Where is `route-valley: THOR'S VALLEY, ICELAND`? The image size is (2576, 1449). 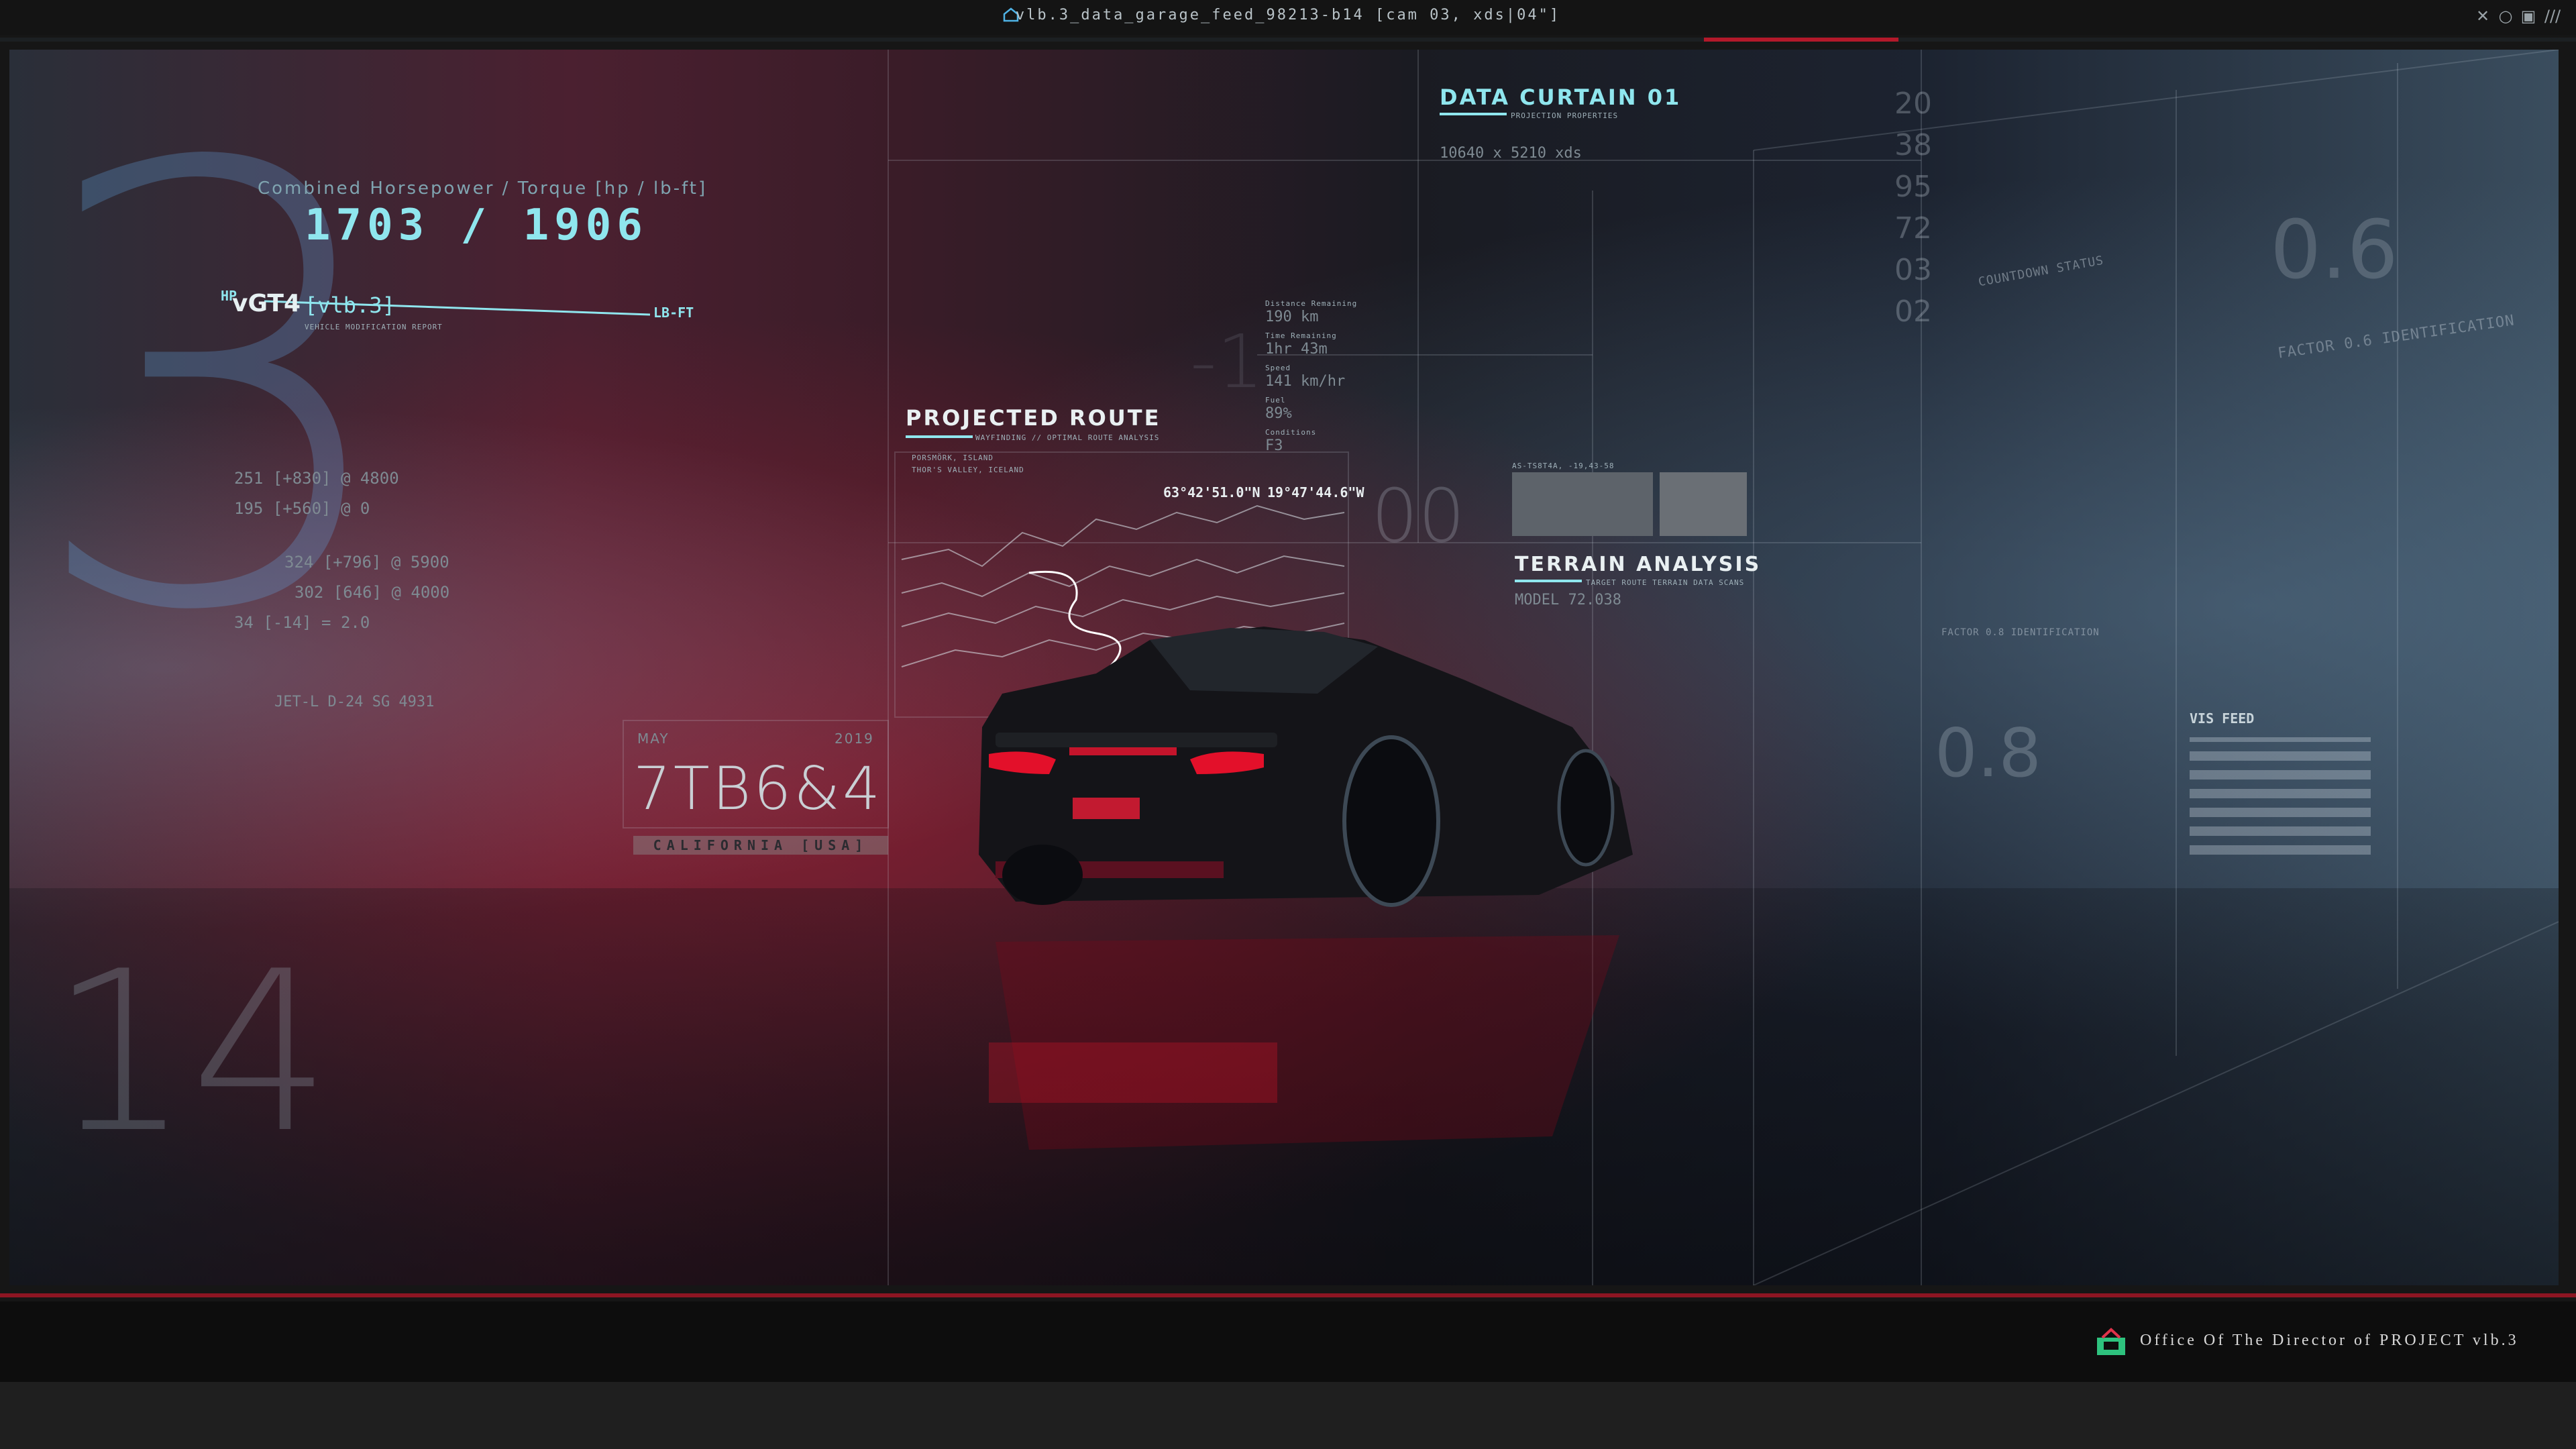 route-valley: THOR'S VALLEY, ICELAND is located at coordinates (968, 470).